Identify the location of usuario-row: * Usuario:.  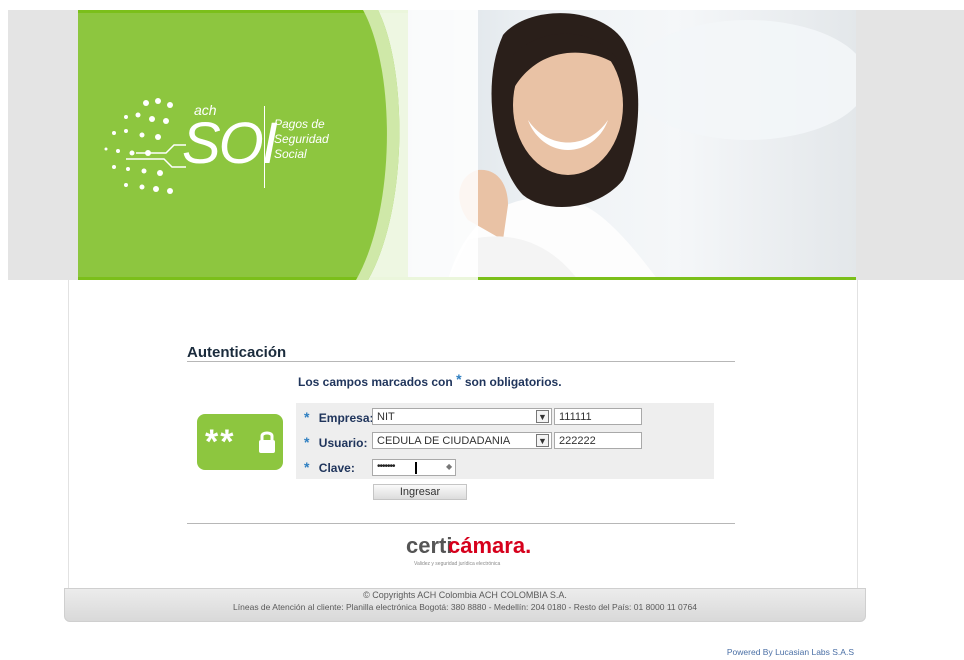
(335, 442).